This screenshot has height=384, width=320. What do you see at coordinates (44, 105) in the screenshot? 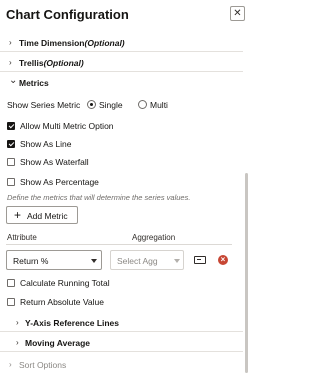
I see `show-series-metric-label: Show Series Metric` at bounding box center [44, 105].